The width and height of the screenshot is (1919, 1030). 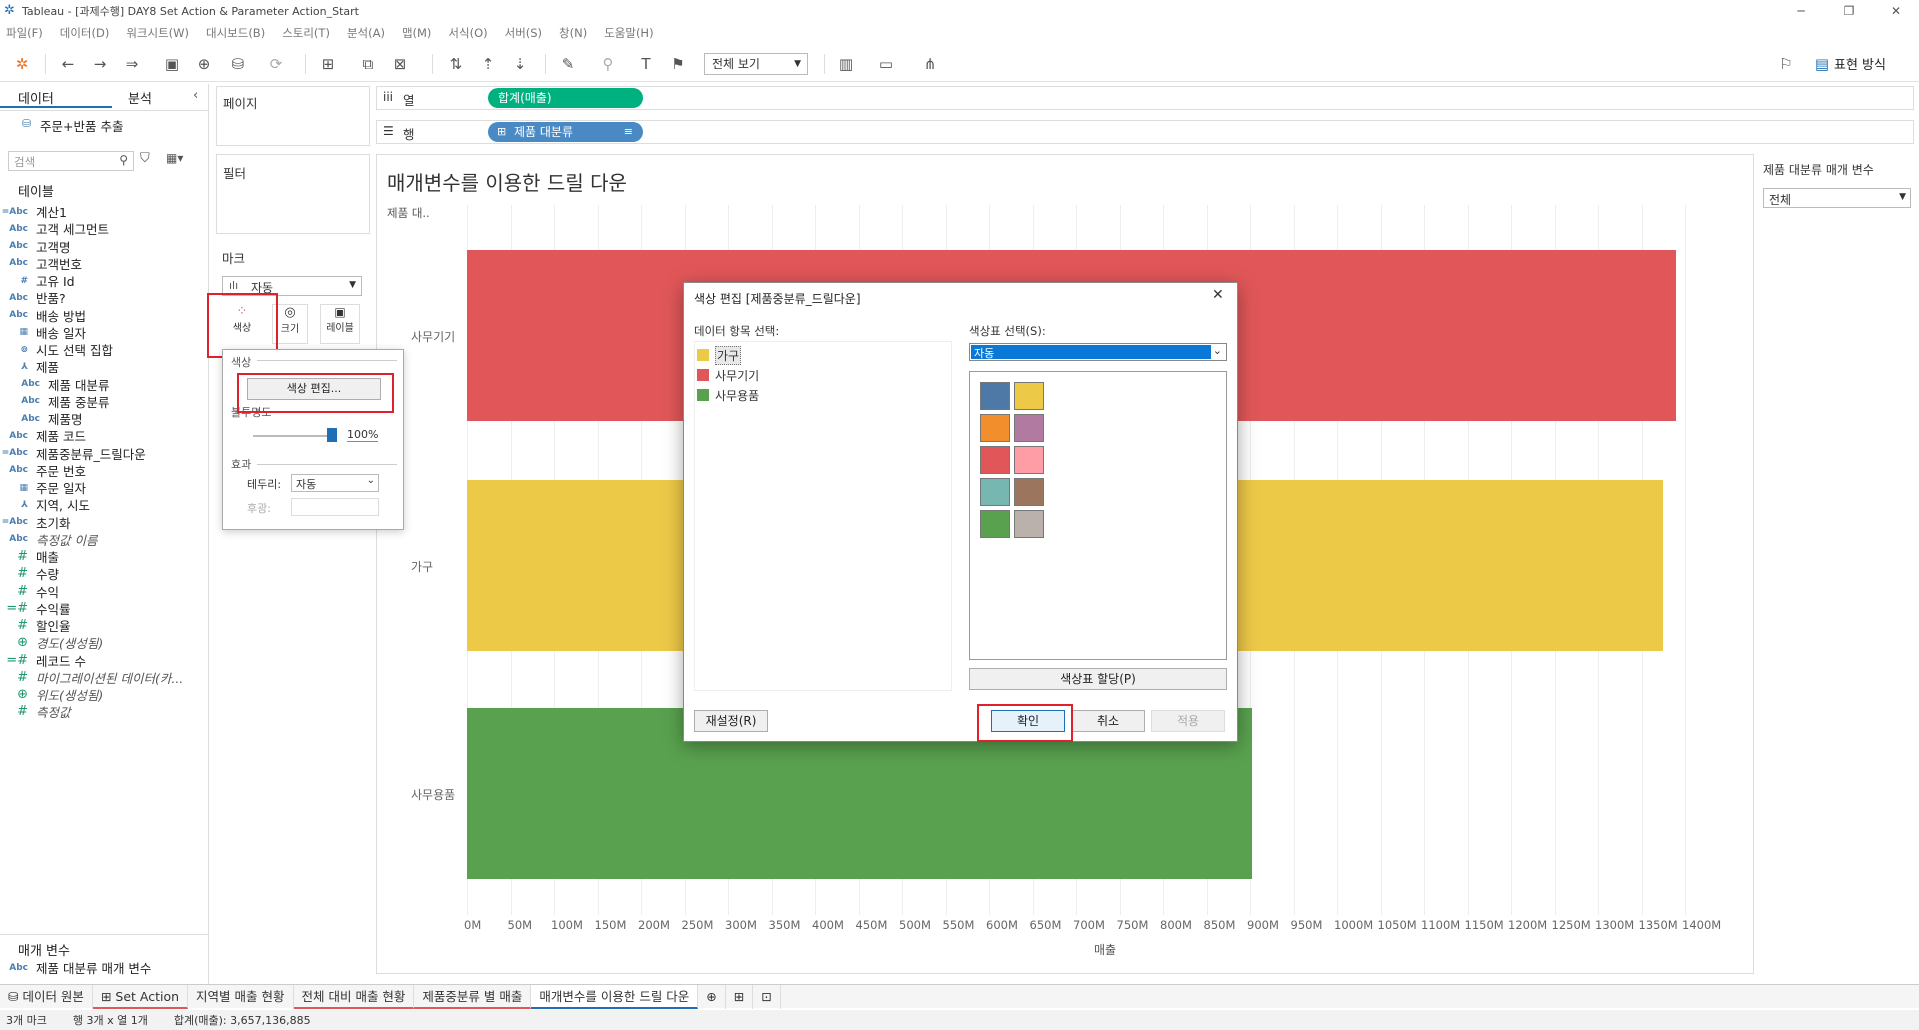 I want to click on clear-sheet-icon: ⊠, so click(x=400, y=64).